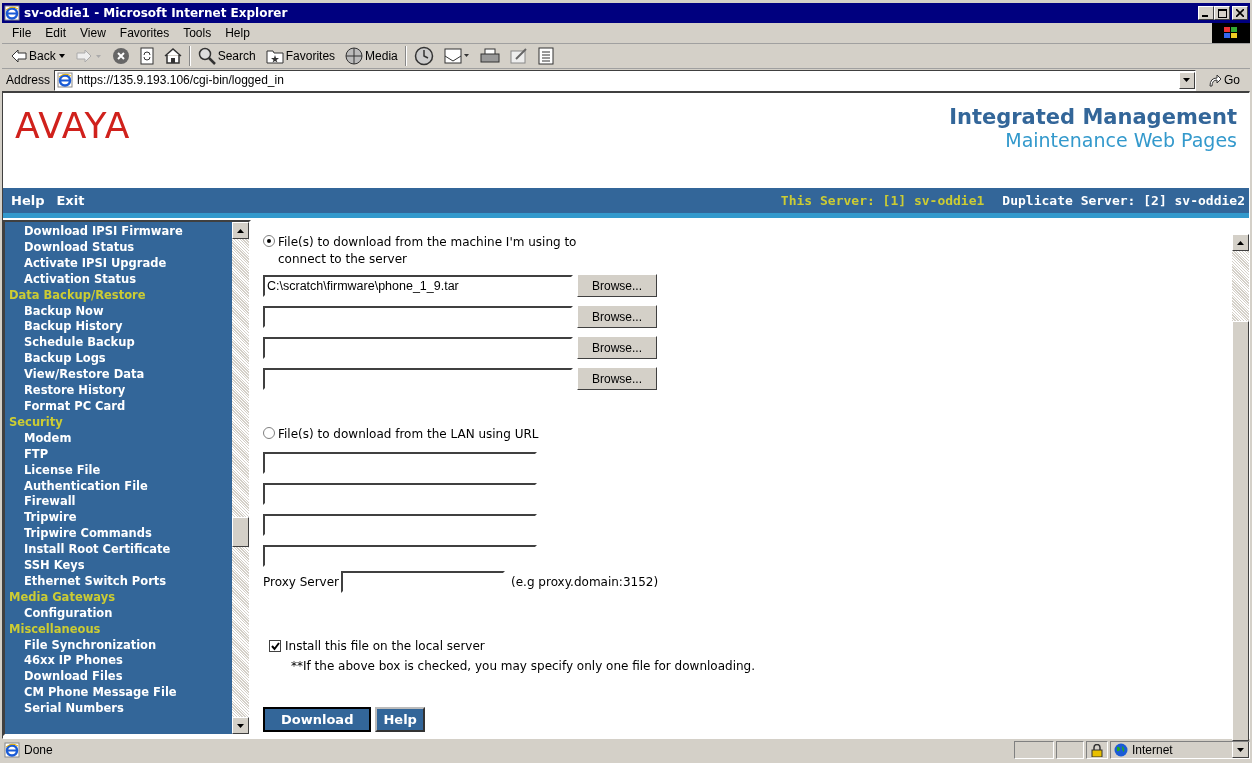 The image size is (1252, 763). What do you see at coordinates (120, 359) in the screenshot?
I see `sidebar-link: Backup Logs` at bounding box center [120, 359].